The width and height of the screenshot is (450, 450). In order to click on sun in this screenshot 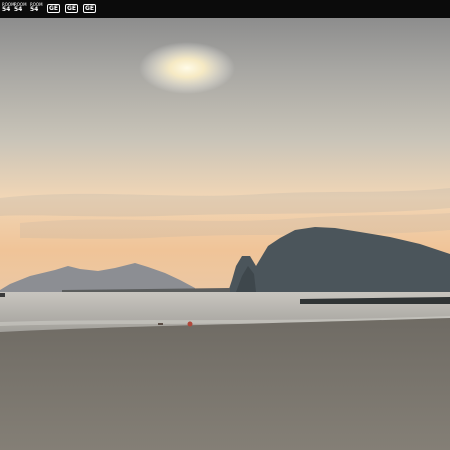, I will do `click(187, 68)`.